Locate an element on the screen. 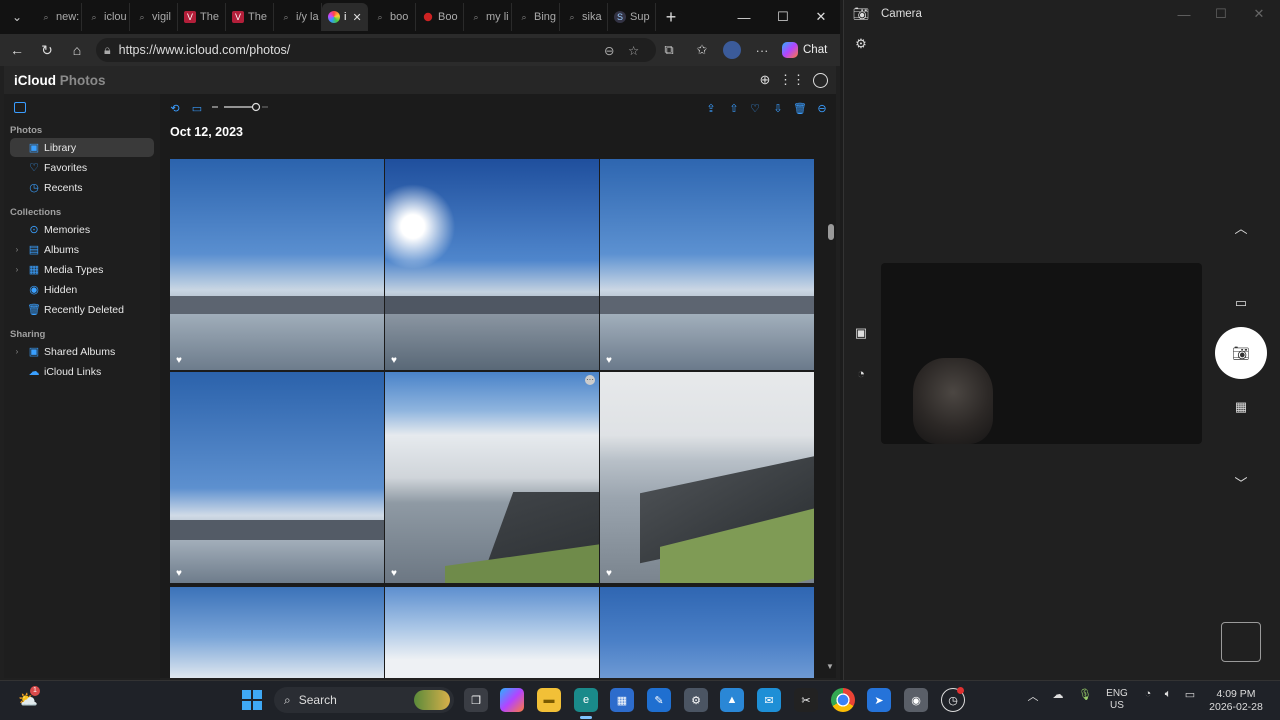 This screenshot has width=1280, height=720. sidebar-item-library: ▣ Library is located at coordinates (82, 147).